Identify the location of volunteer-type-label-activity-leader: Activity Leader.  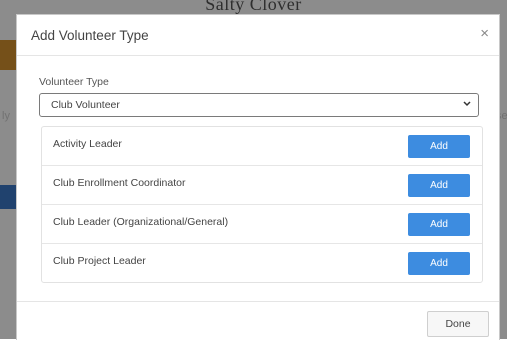
(87, 144).